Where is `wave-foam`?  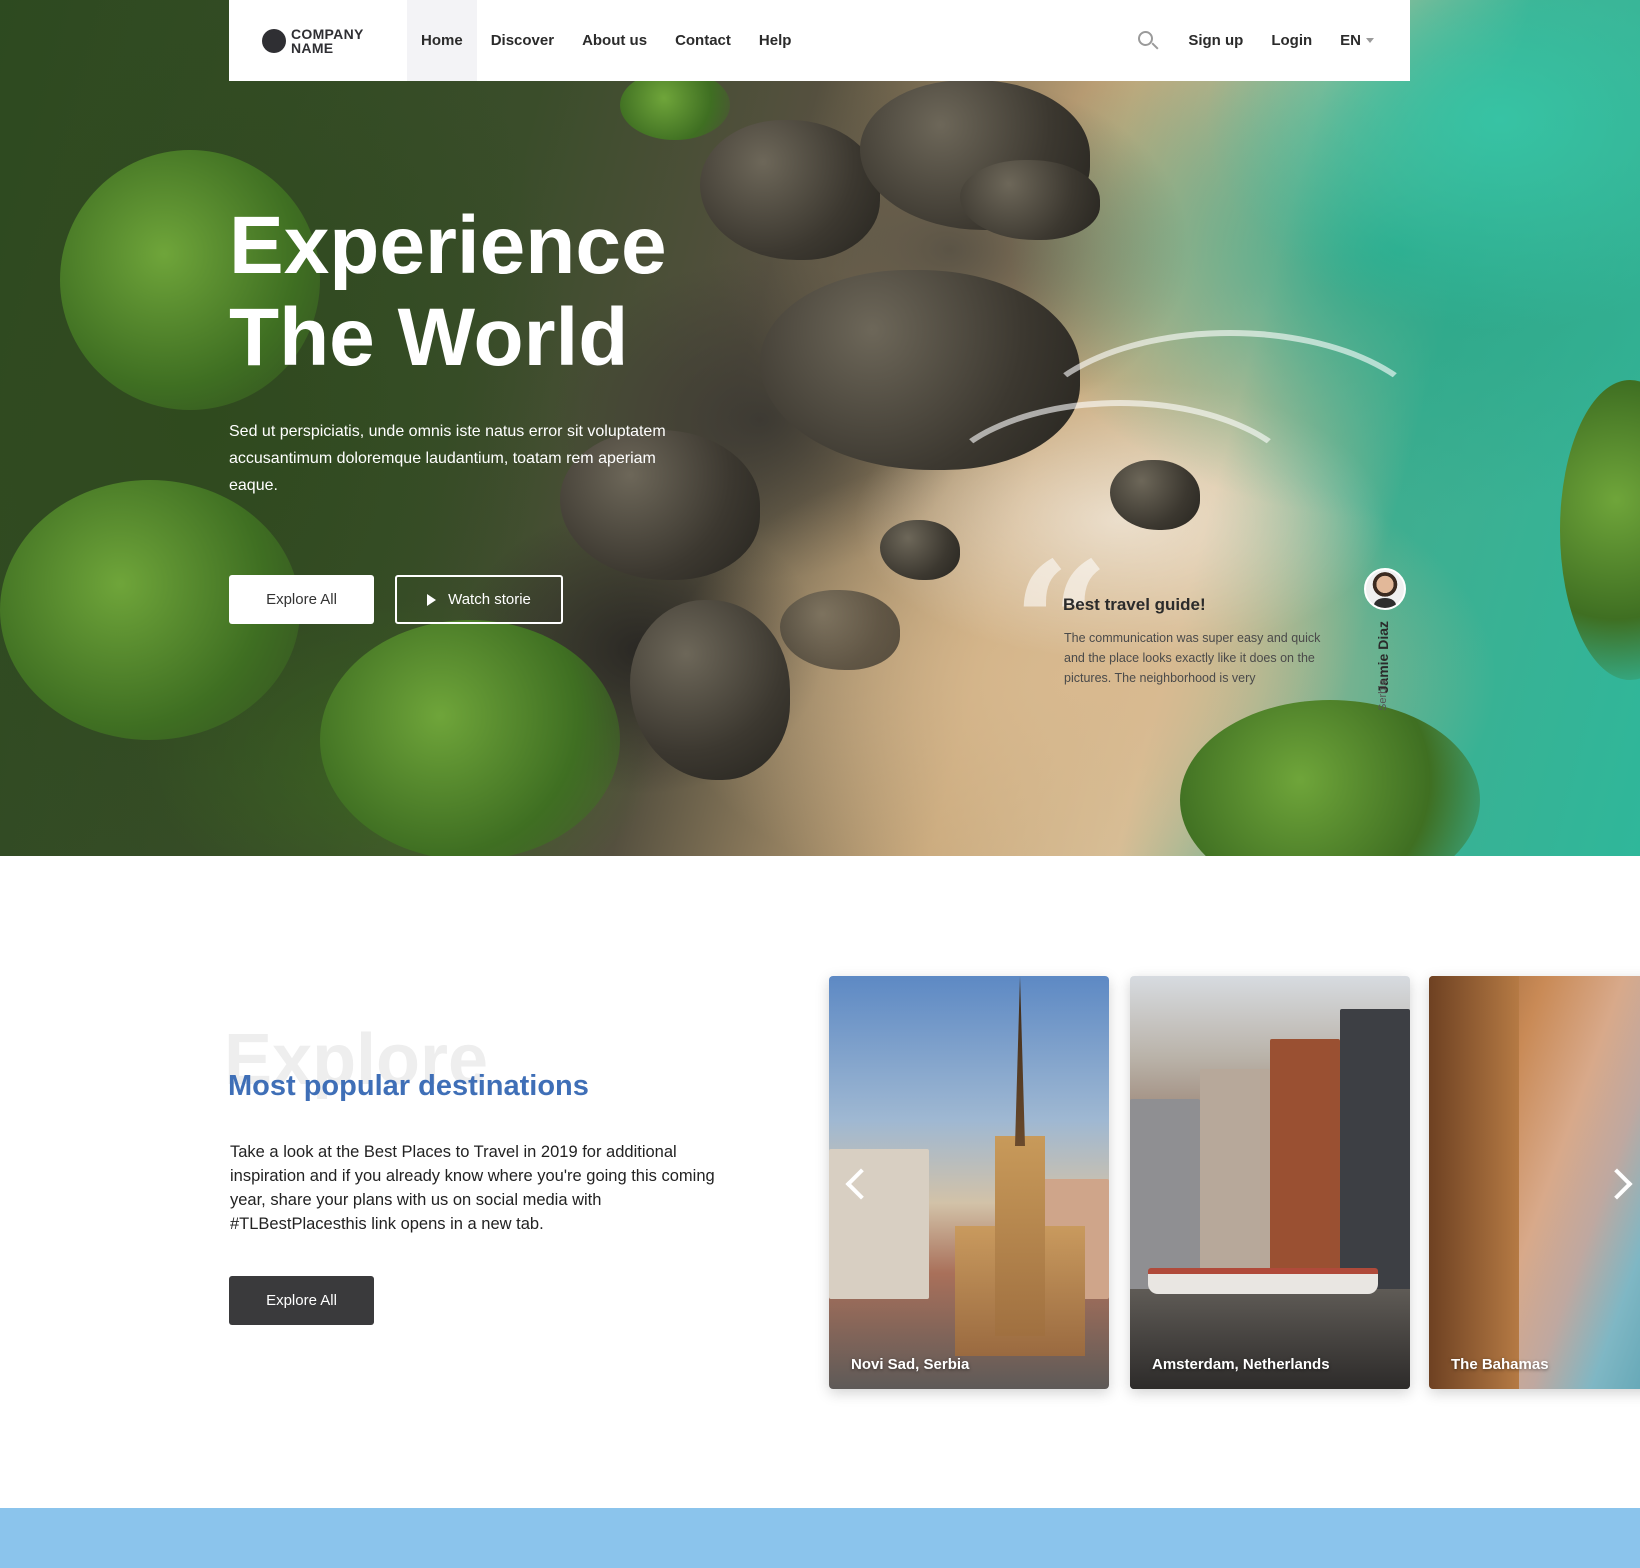 wave-foam is located at coordinates (1230, 440).